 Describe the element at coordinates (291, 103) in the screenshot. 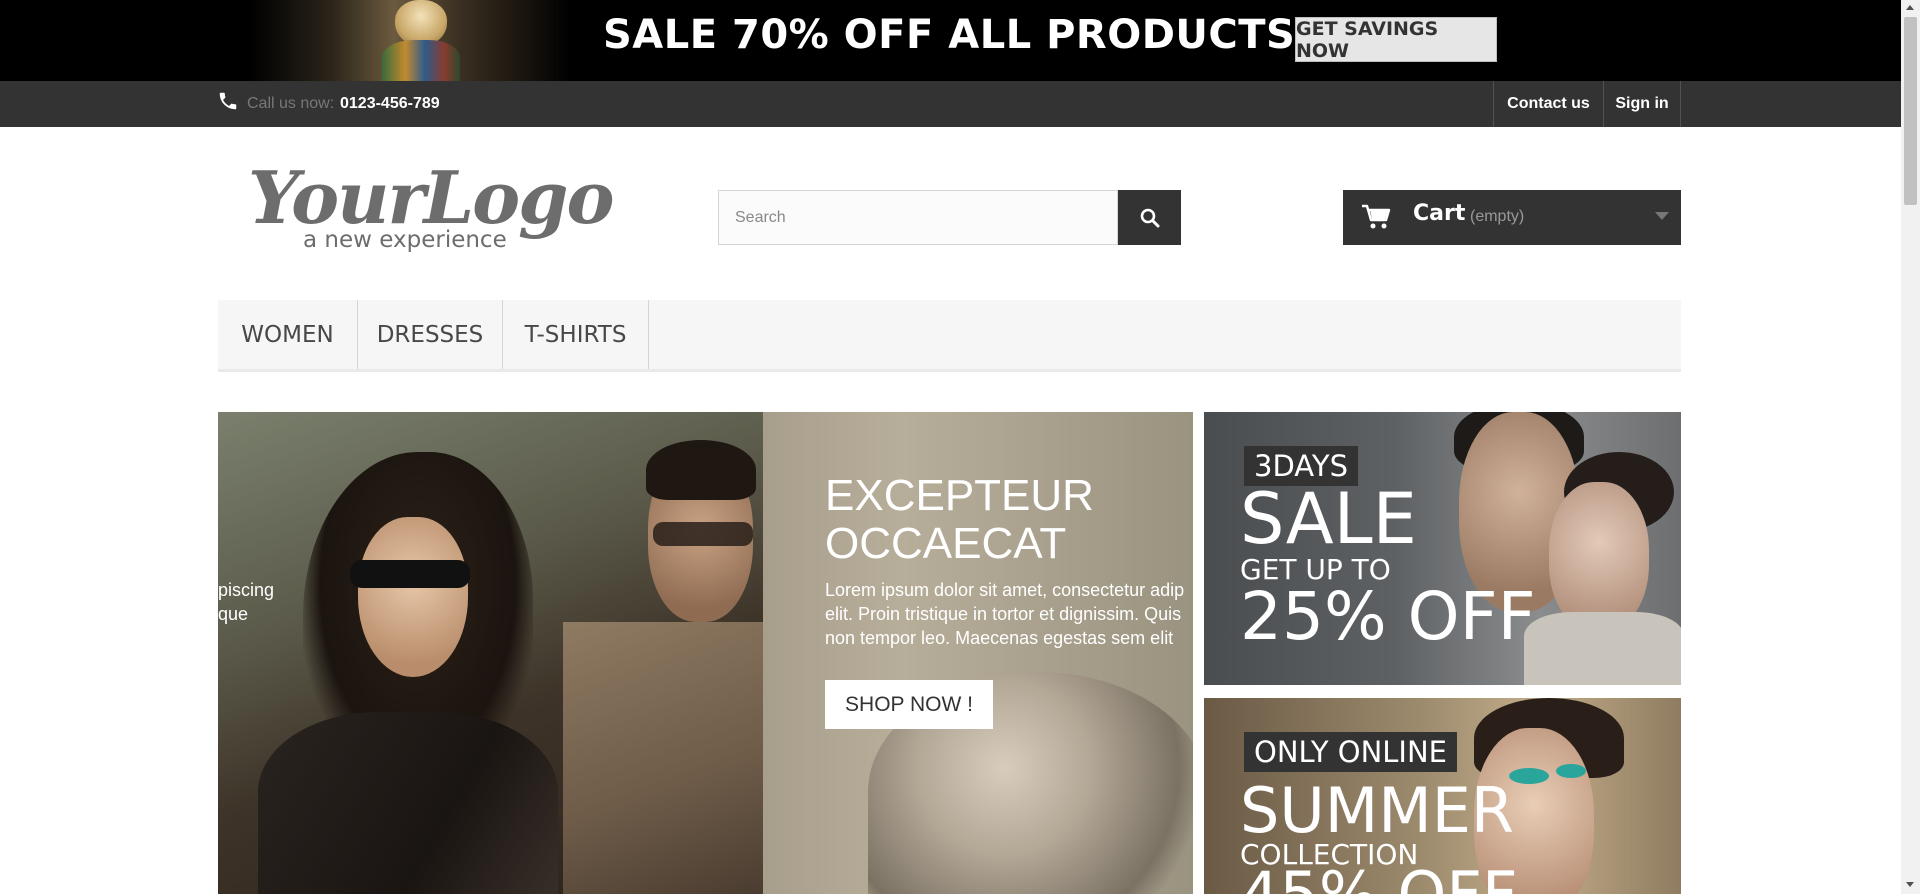

I see `call-us-label: Call us now:` at that location.